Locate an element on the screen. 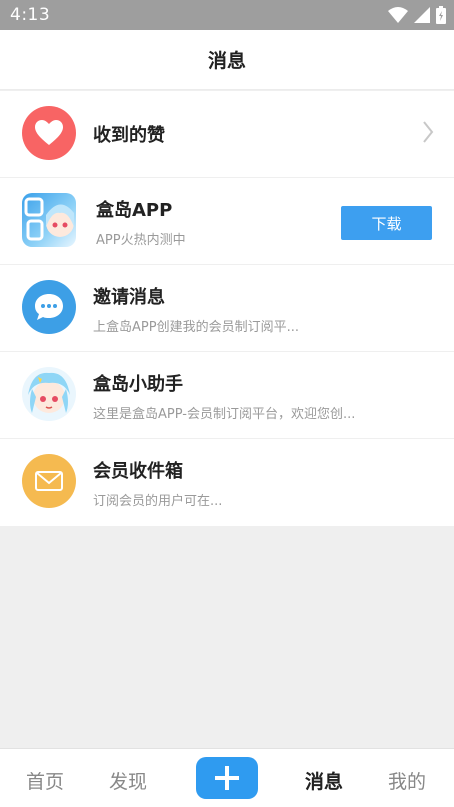  list-item-app-promo: 盒岛APP APP火热内测中 下载 is located at coordinates (227, 221).